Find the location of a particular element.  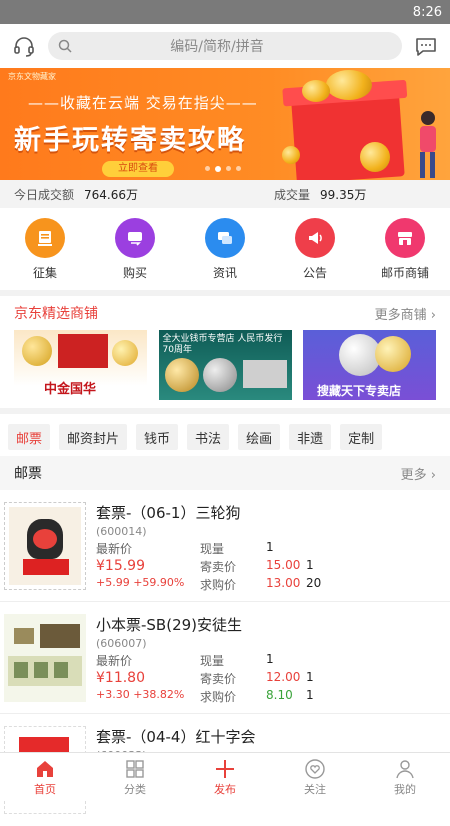

stock-label: 现量 is located at coordinates (212, 549).